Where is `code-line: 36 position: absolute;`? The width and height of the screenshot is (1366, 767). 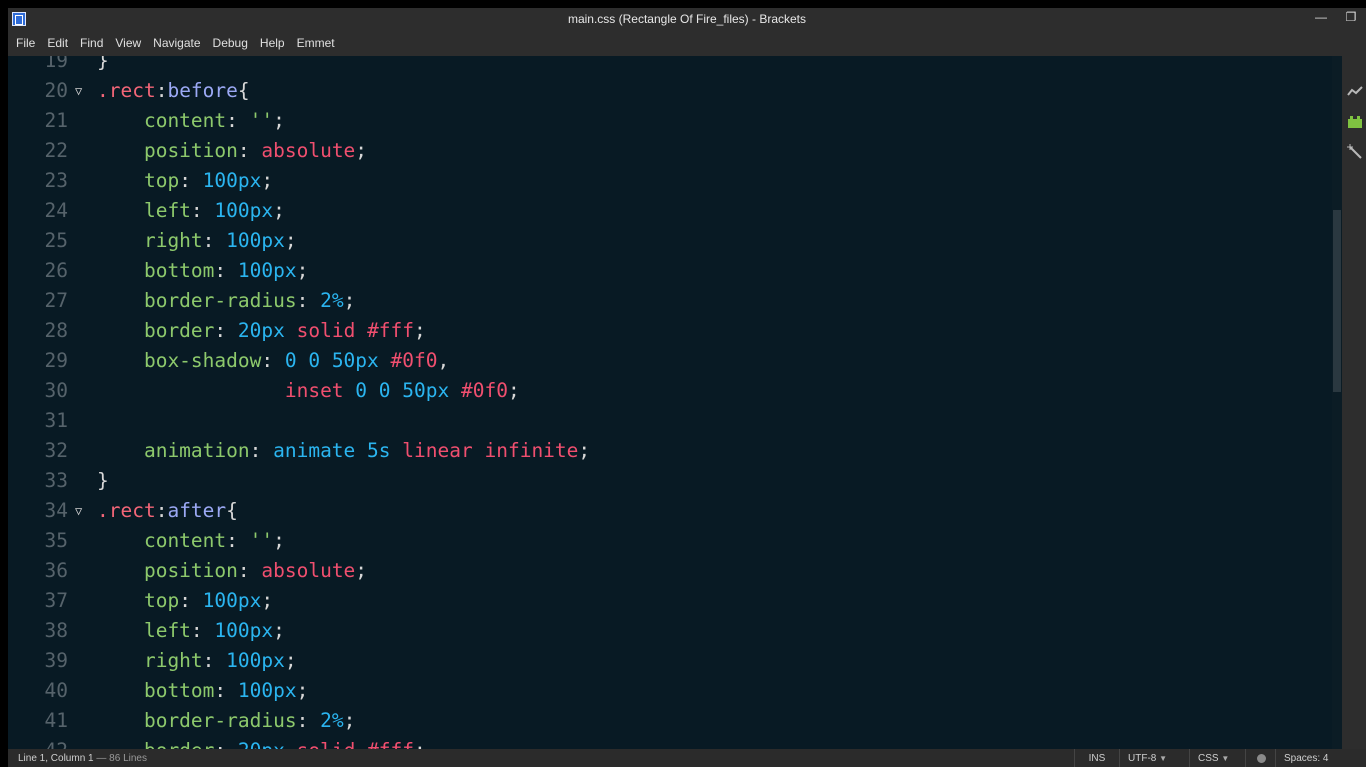 code-line: 36 position: absolute; is located at coordinates (675, 571).